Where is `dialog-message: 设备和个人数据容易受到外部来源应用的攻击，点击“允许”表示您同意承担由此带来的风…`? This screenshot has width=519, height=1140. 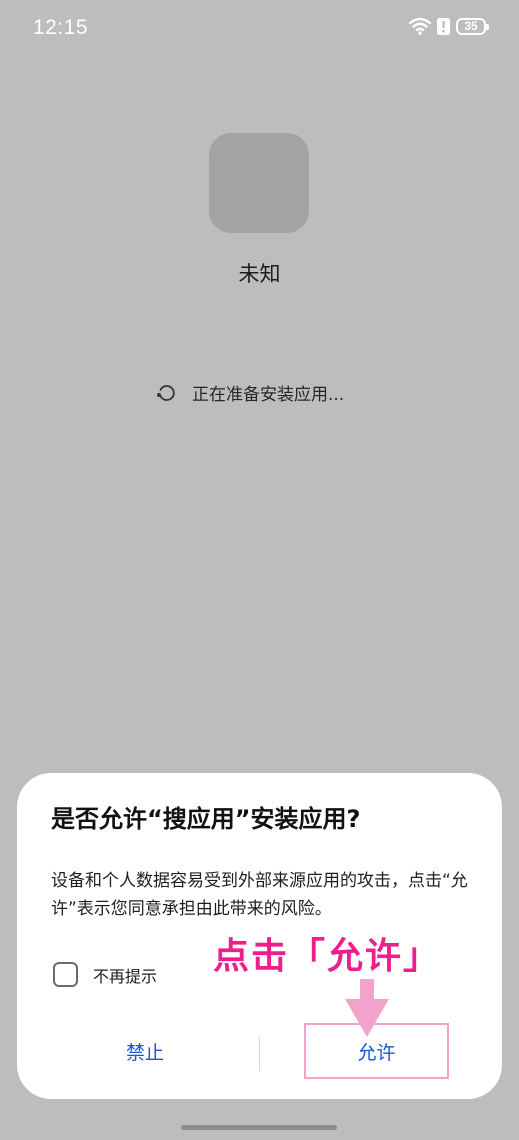 dialog-message: 设备和个人数据容易受到外部来源应用的攻击，点击“允许”表示您同意承担由此带来的风… is located at coordinates (259, 895).